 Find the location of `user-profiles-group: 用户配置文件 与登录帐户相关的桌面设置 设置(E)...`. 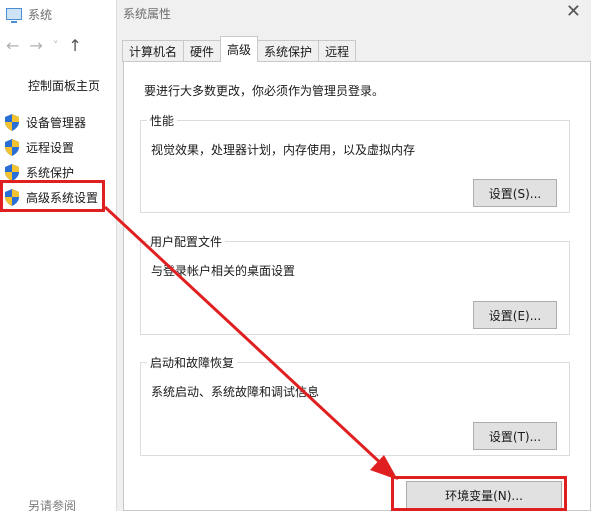

user-profiles-group: 用户配置文件 与登录帐户相关的桌面设置 设置(E)... is located at coordinates (355, 284).